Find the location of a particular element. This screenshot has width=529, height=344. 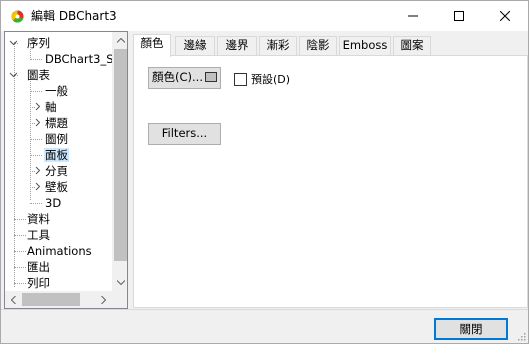

tab-label: 邊界 is located at coordinates (237, 45).